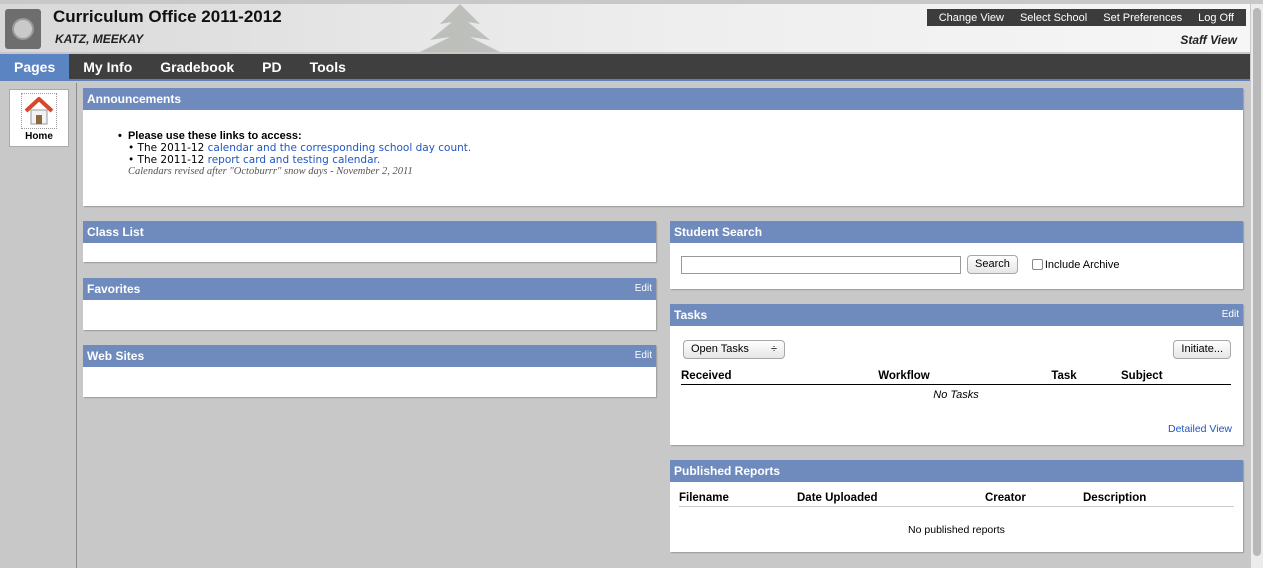  Describe the element at coordinates (38, 325) in the screenshot. I see `left-sidebar: Home` at that location.